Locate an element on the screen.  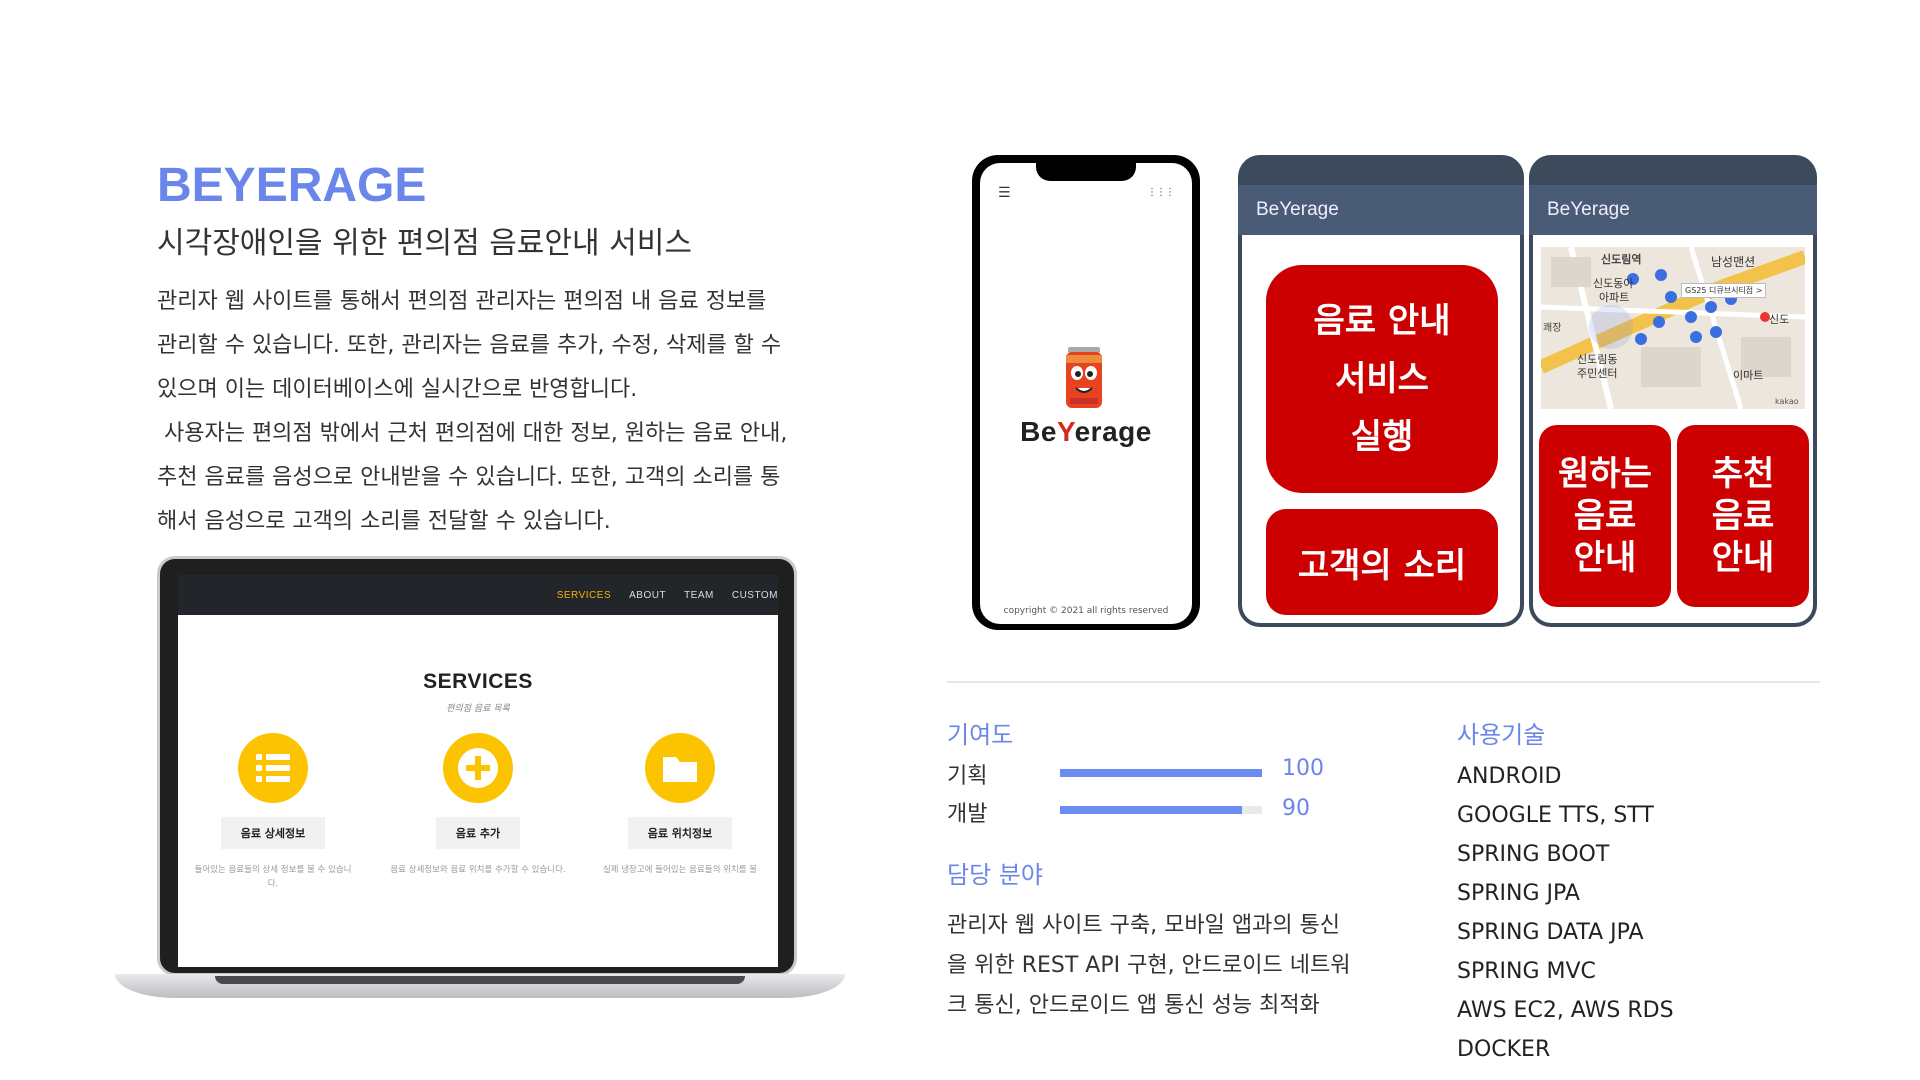
description-line: 사용자는 편의점 밖에서 근처 편의점에 대한 정보, 원하는 음료 안내, is located at coordinates (472, 433).